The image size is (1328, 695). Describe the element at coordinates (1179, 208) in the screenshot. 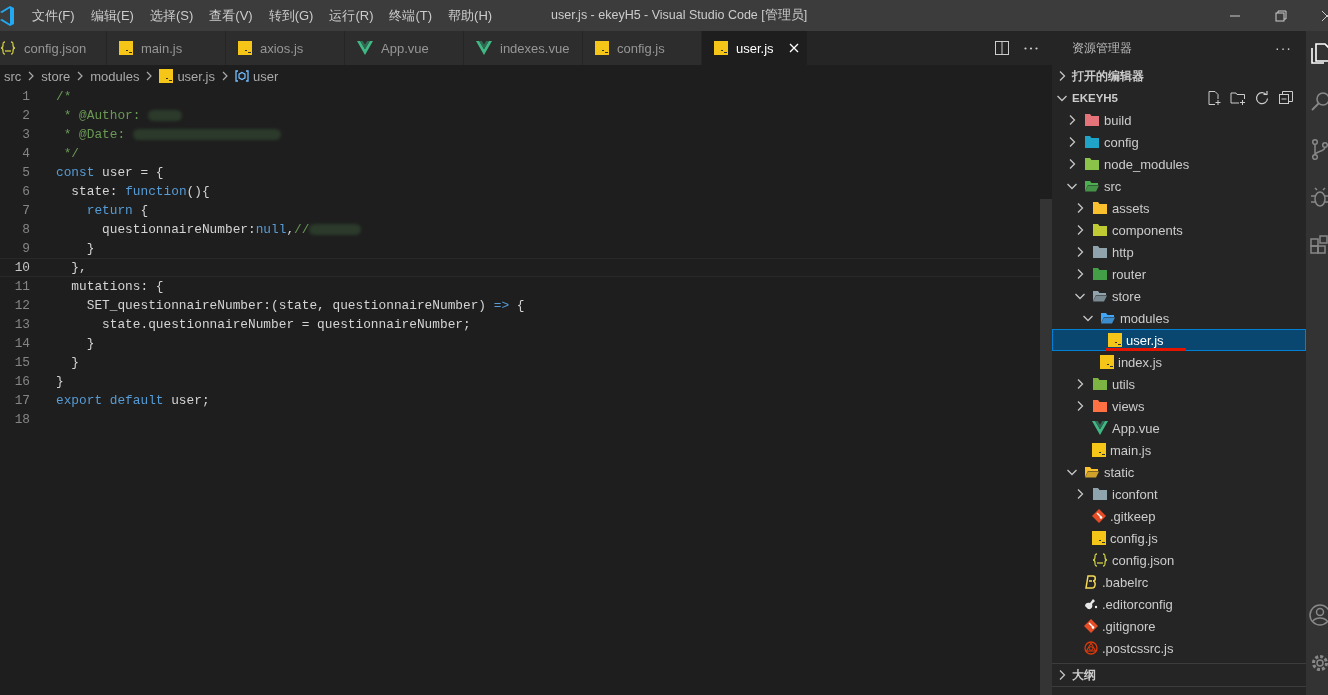

I see `tree-item: assets` at that location.